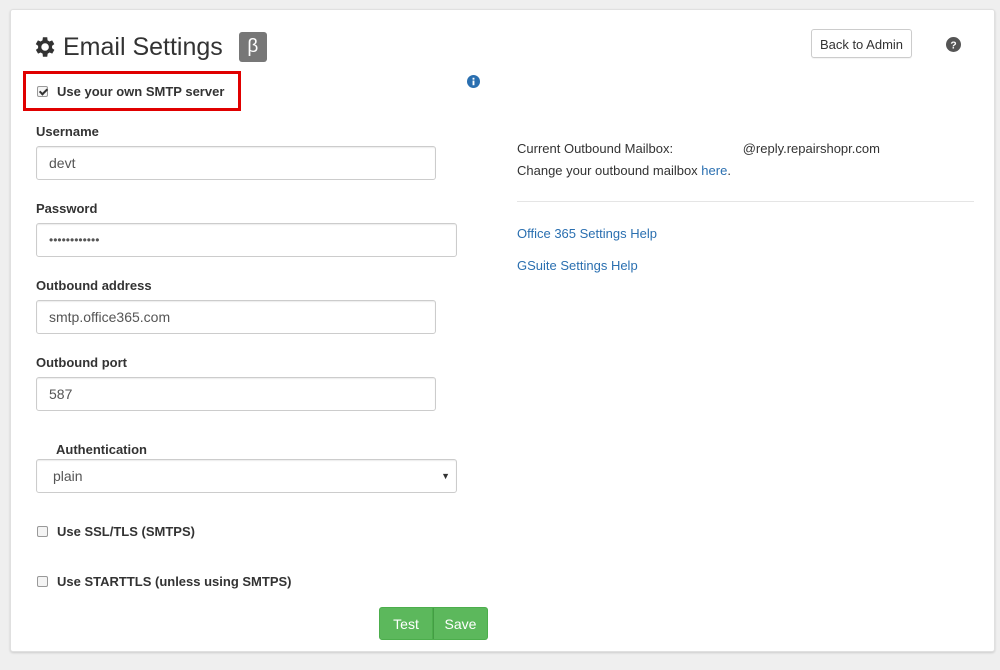  What do you see at coordinates (236, 317) in the screenshot?
I see `outbound-address-input: smtp.office365.com` at bounding box center [236, 317].